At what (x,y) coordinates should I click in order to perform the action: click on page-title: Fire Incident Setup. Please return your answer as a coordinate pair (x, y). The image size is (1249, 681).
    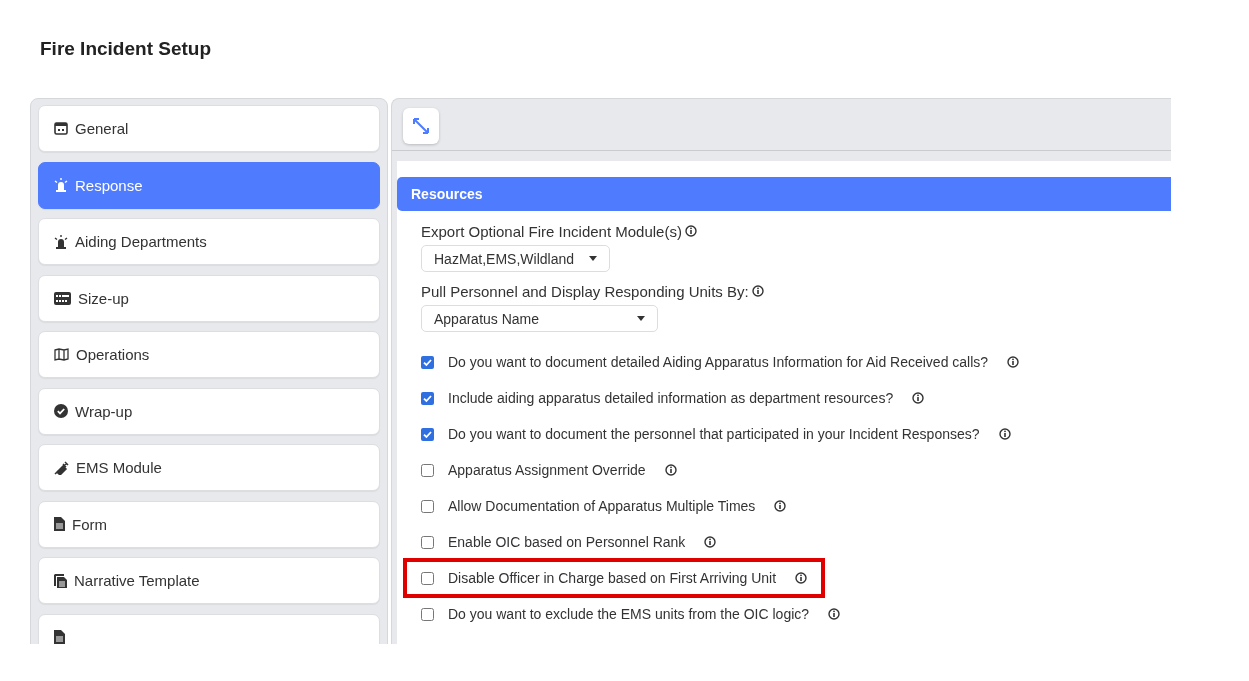
    Looking at the image, I should click on (126, 49).